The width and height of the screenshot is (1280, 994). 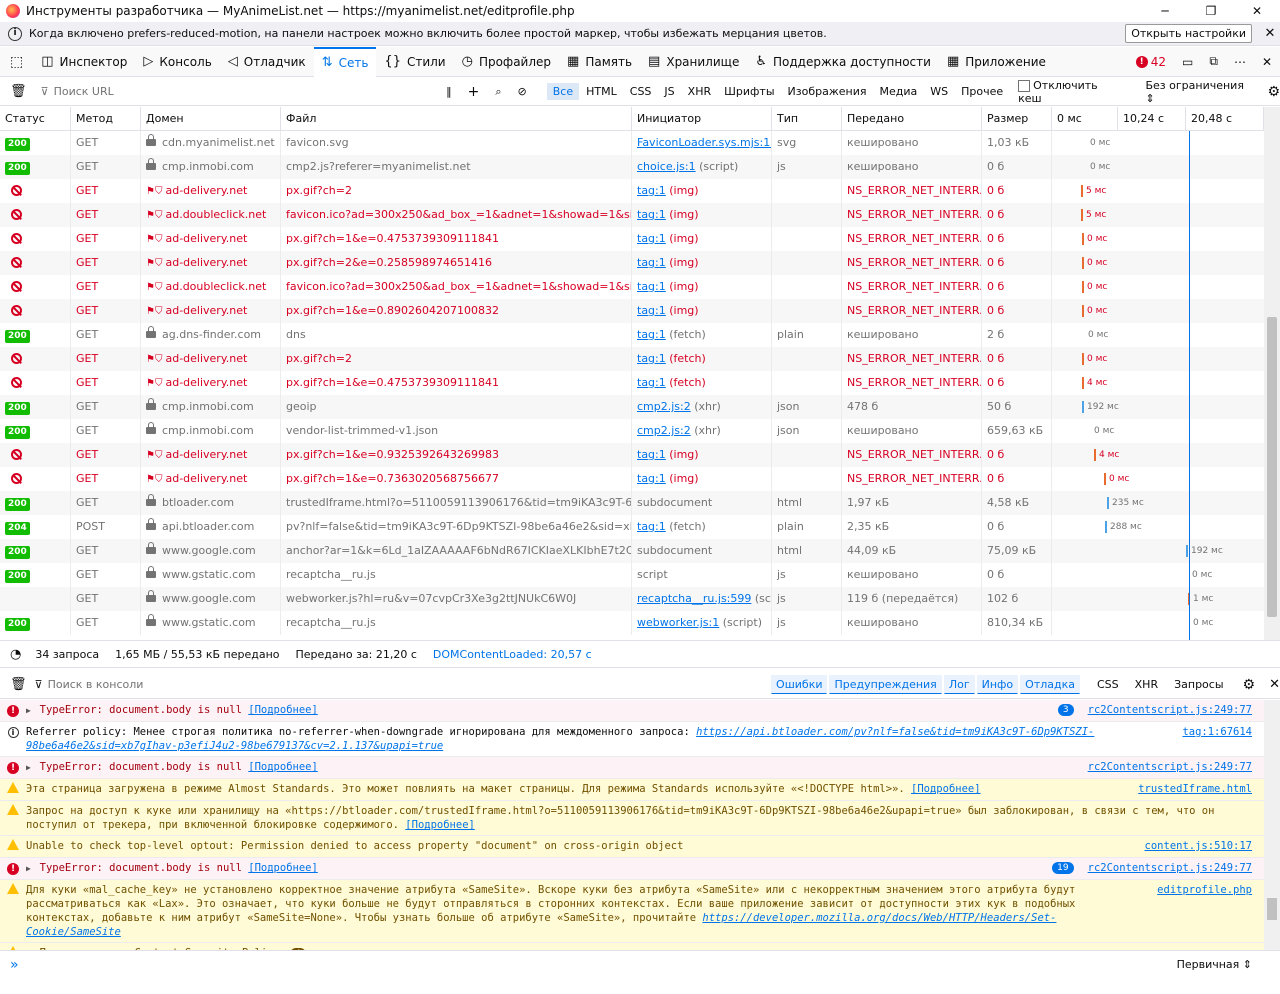 What do you see at coordinates (1198, 684) in the screenshot?
I see `console-extra-2: Запросы` at bounding box center [1198, 684].